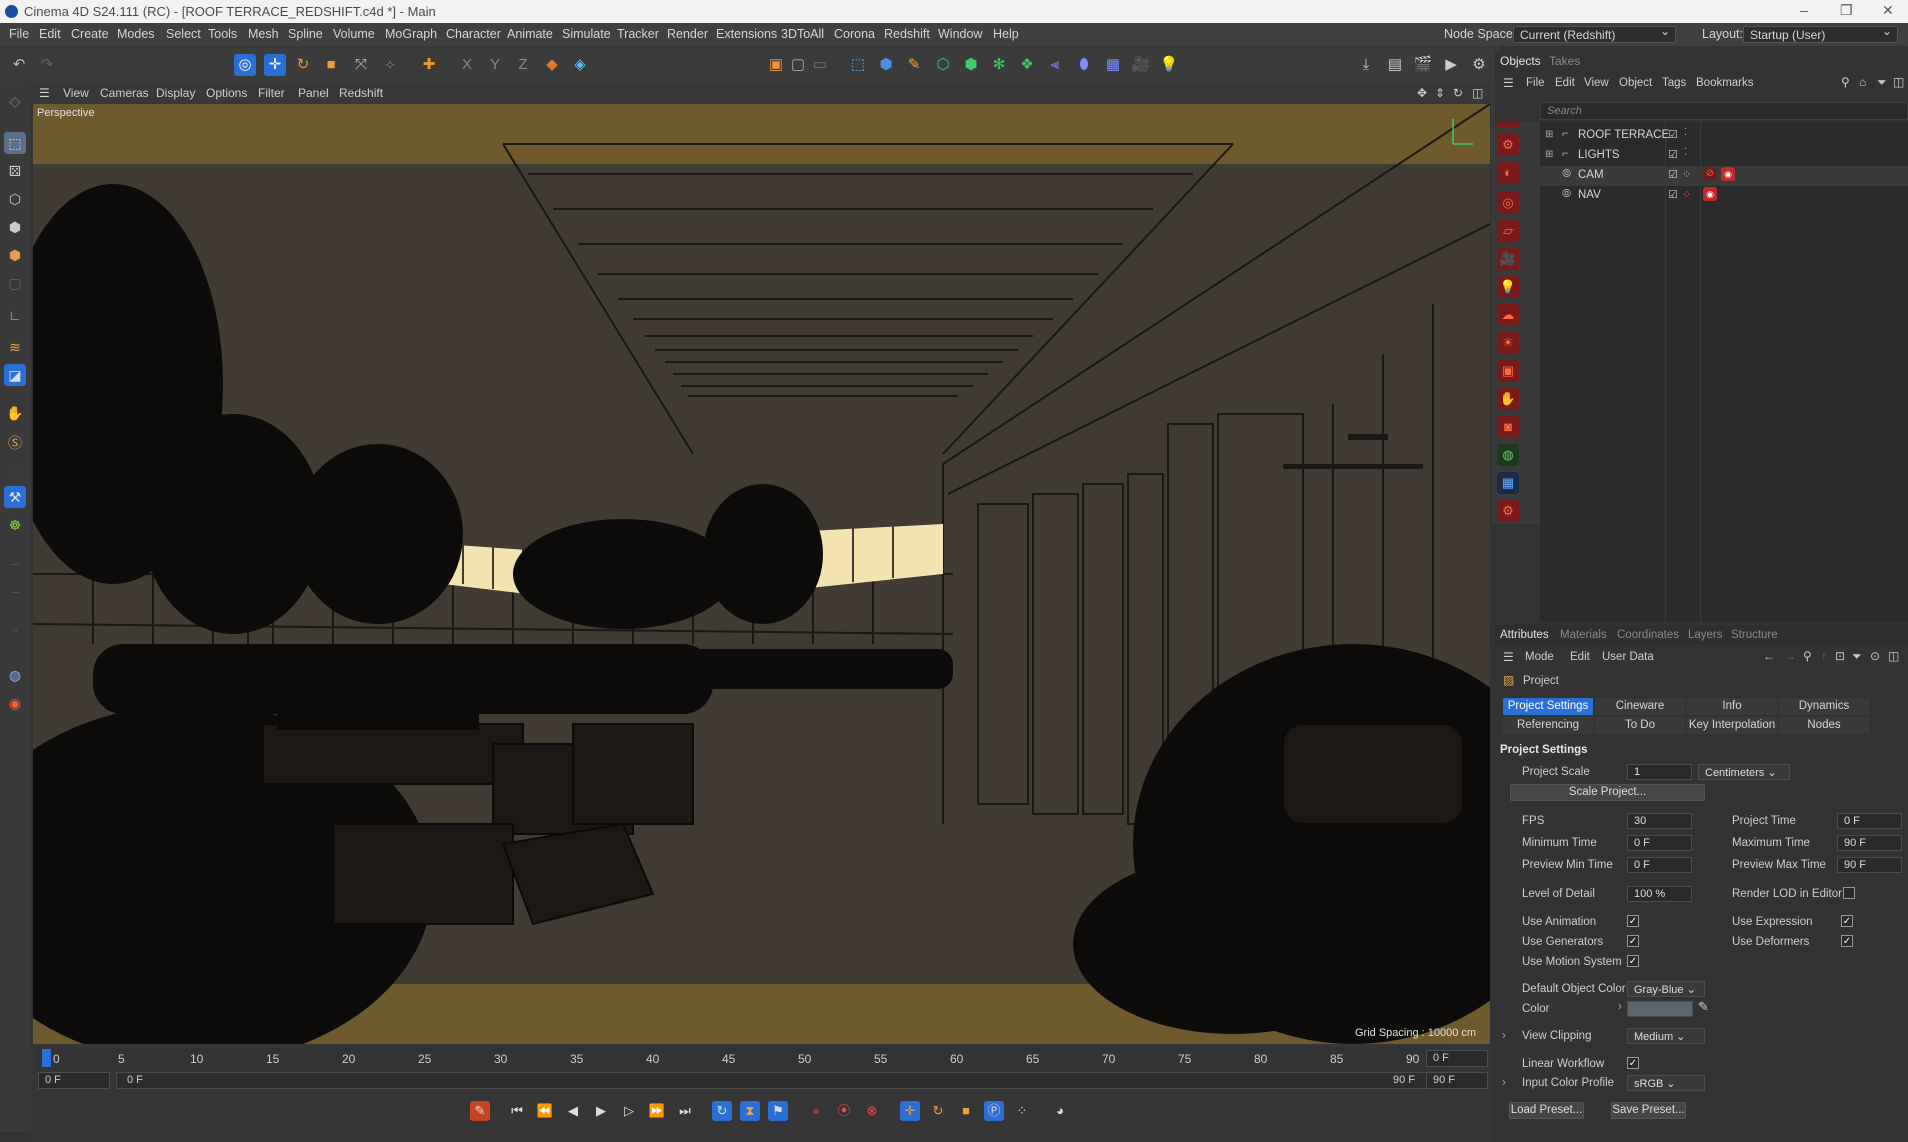 Image resolution: width=1908 pixels, height=1142 pixels. What do you see at coordinates (331, 65) in the screenshot?
I see `scale-tool-icon: ■` at bounding box center [331, 65].